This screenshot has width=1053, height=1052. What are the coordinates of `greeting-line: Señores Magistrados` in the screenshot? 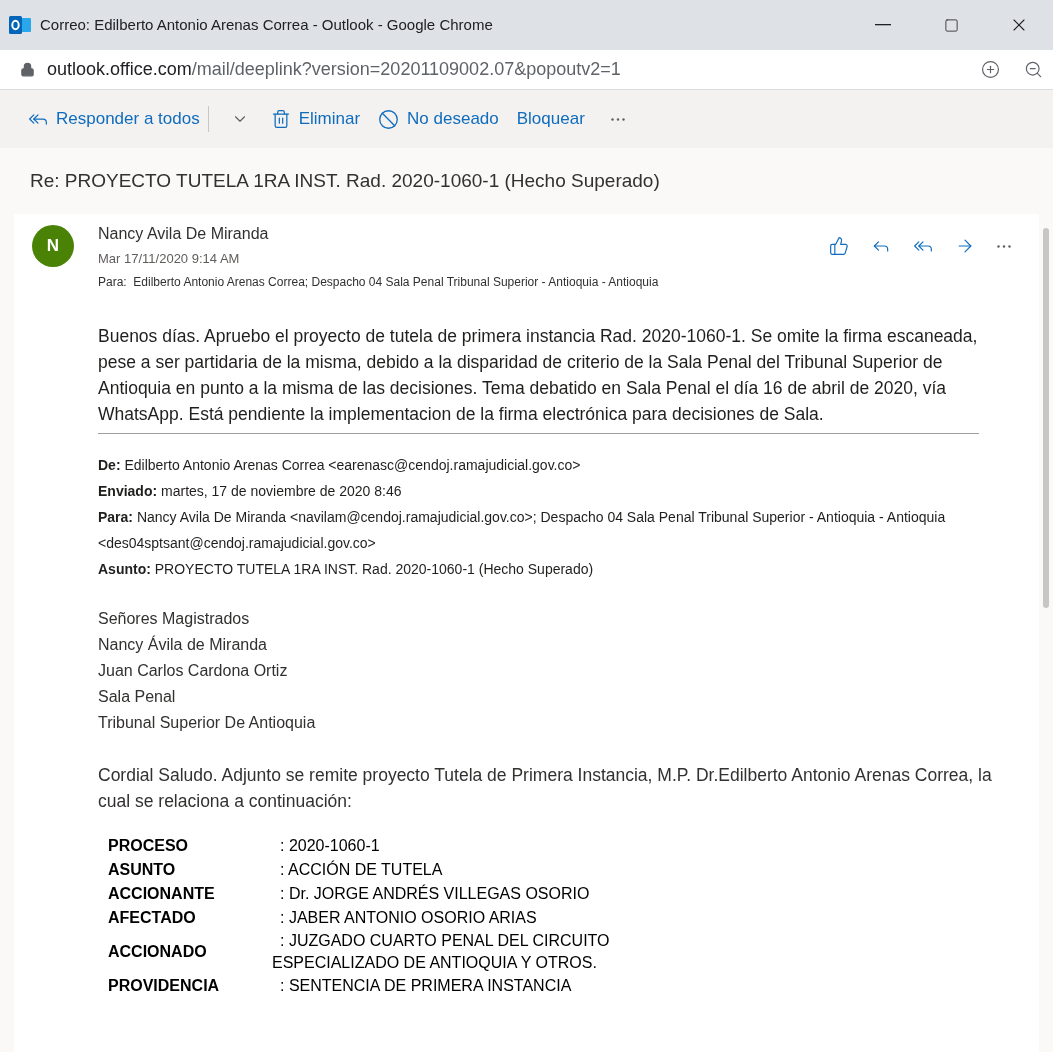 It's located at (174, 618).